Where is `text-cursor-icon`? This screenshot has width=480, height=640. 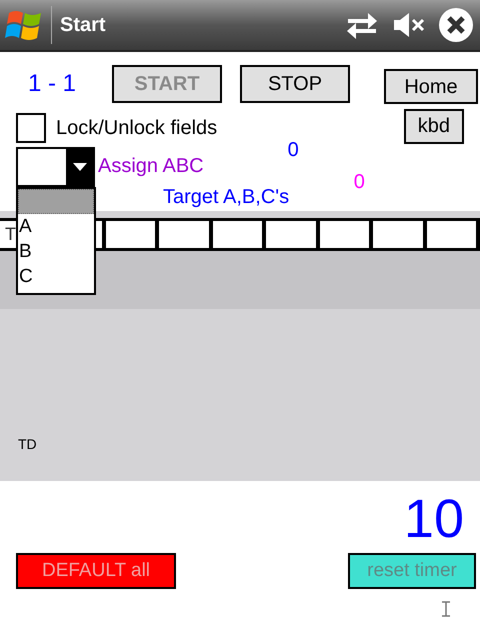 text-cursor-icon is located at coordinates (446, 609).